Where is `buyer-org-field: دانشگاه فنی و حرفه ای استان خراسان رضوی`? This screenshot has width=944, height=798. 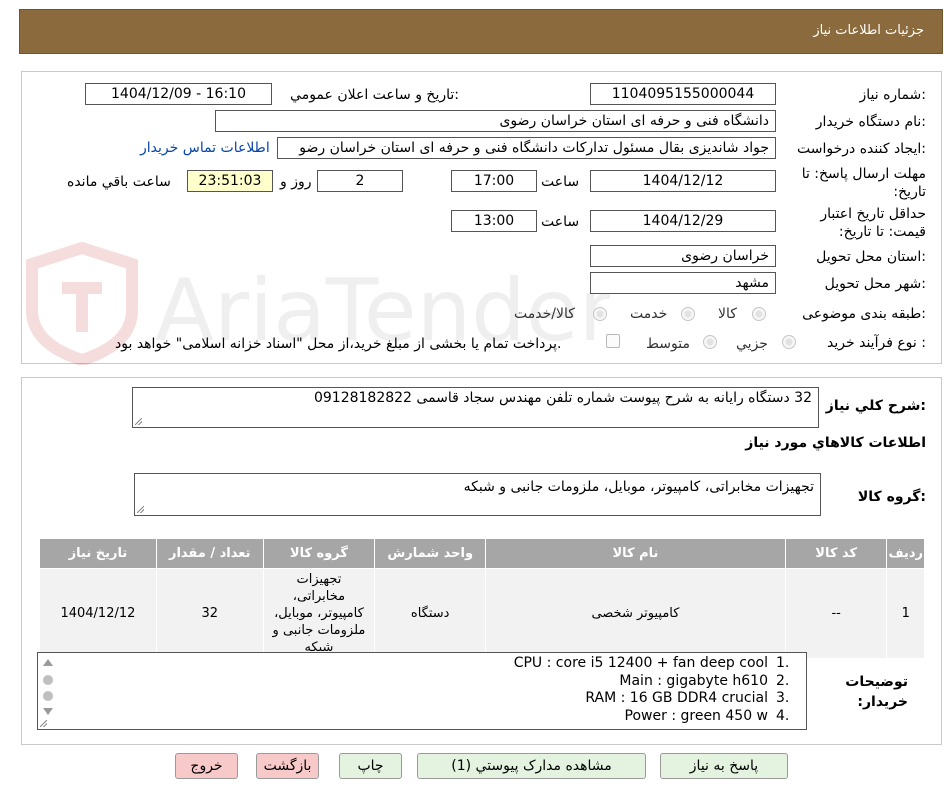
buyer-org-field: دانشگاه فنی و حرفه ای استان خراسان رضوی is located at coordinates (495, 121).